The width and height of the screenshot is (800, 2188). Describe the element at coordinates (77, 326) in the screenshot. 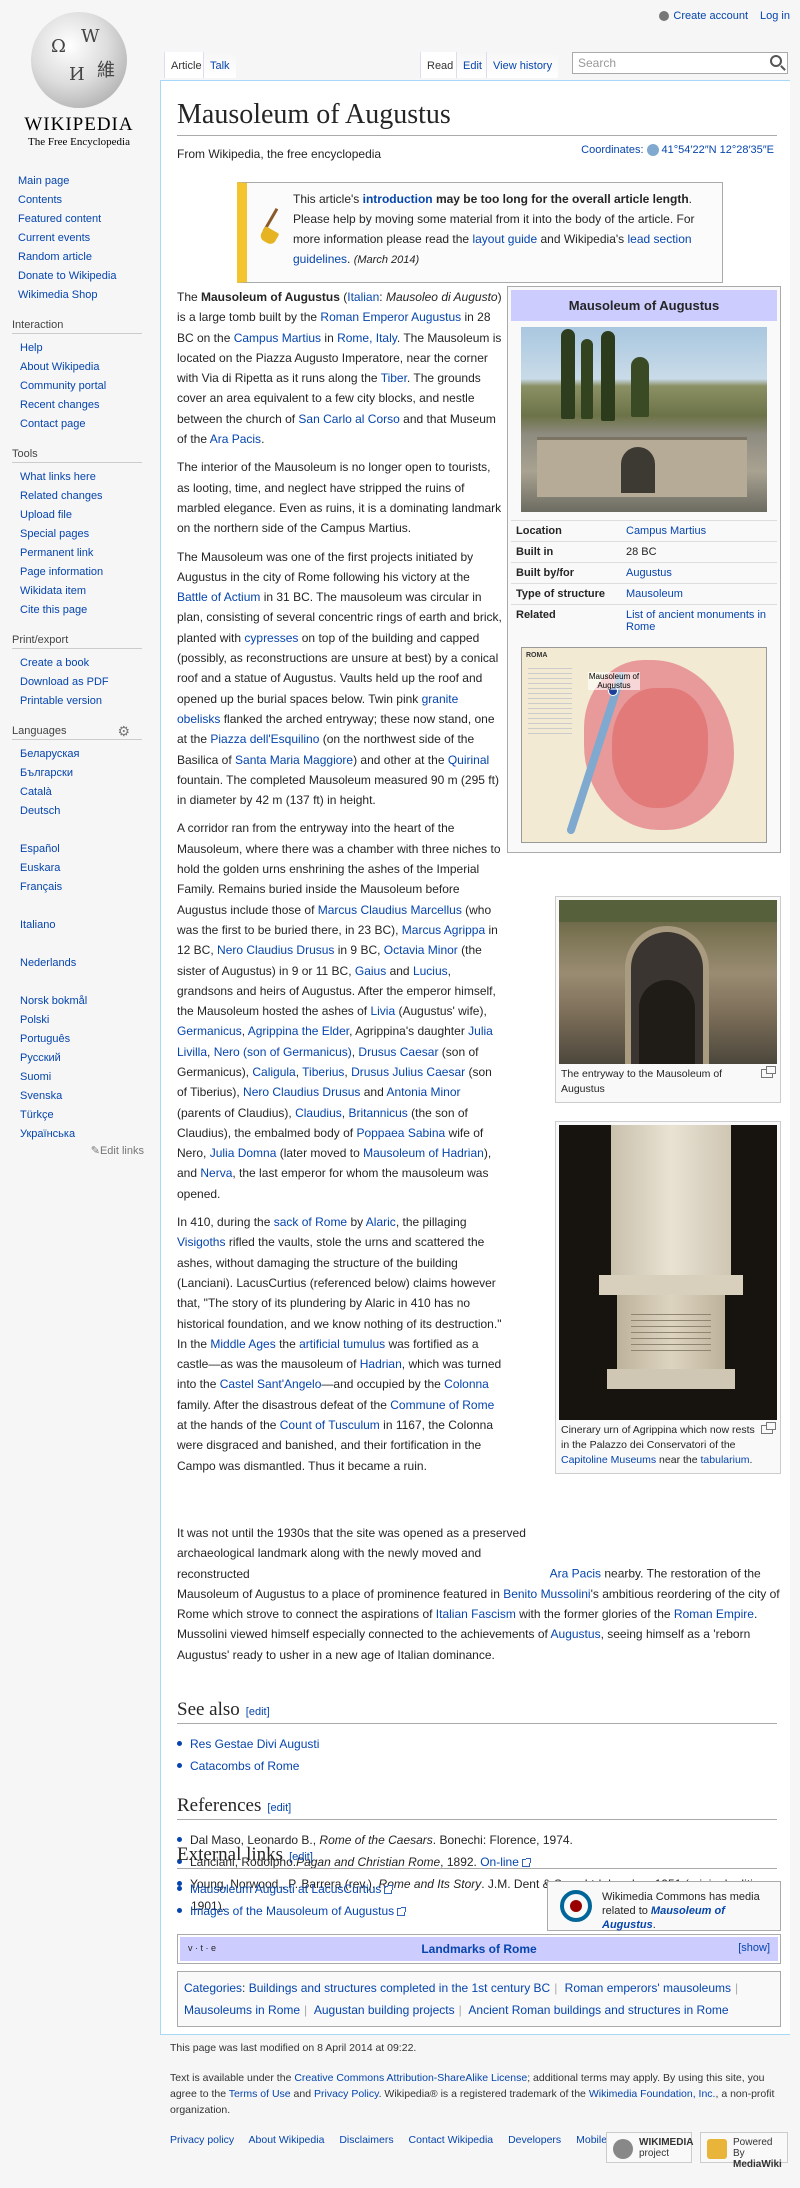

I see `sidebar-heading-interaction: Interaction` at that location.